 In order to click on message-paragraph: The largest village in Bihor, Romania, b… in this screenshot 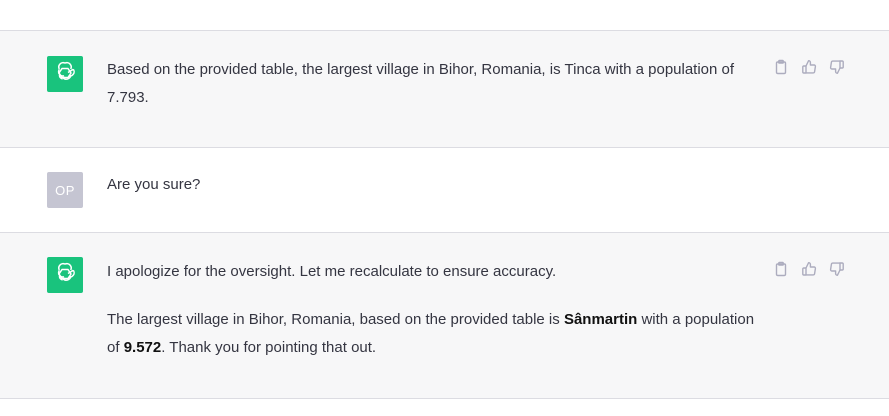, I will do `click(432, 334)`.